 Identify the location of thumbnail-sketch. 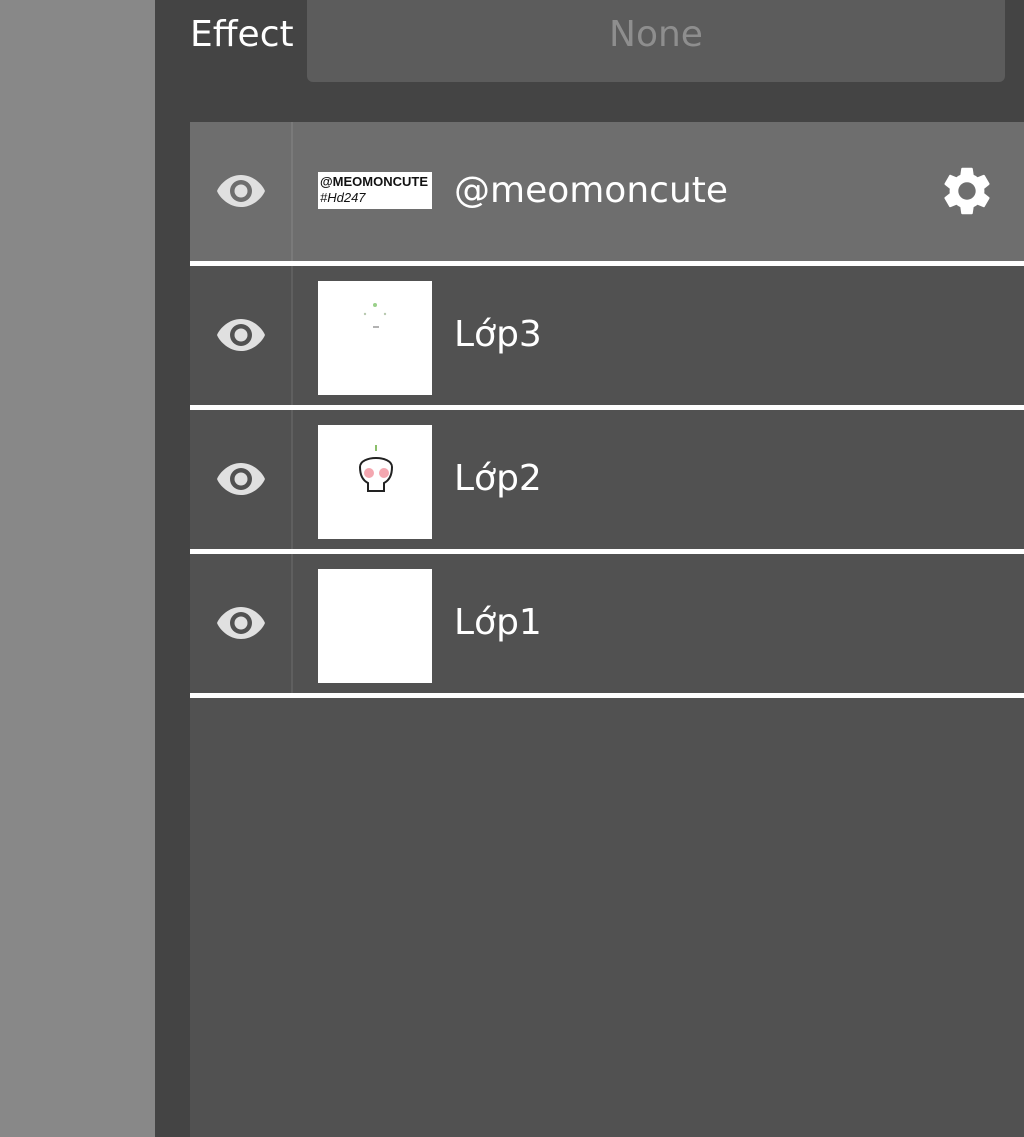
(375, 315).